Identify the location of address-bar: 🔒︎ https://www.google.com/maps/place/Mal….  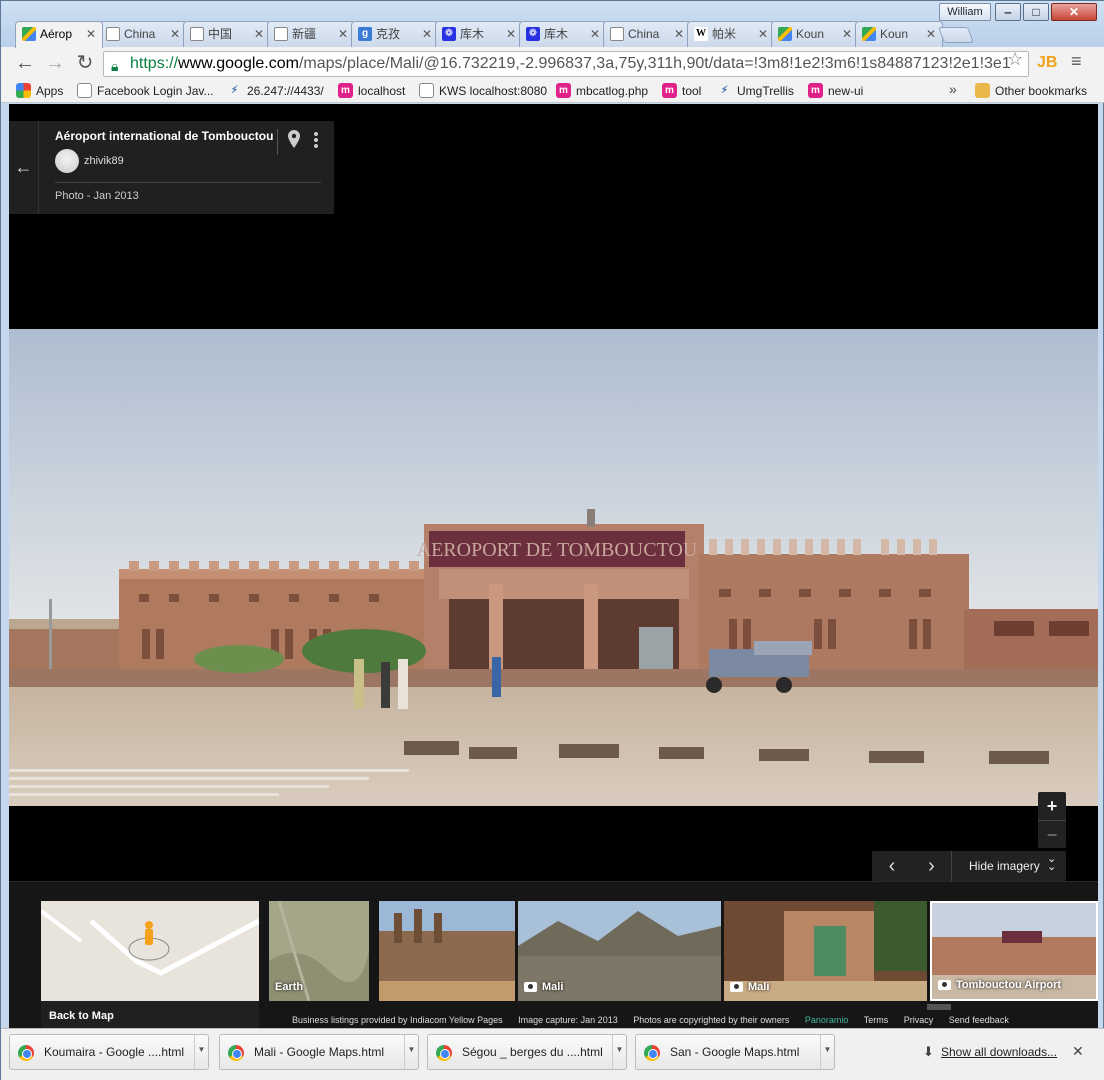
(566, 64).